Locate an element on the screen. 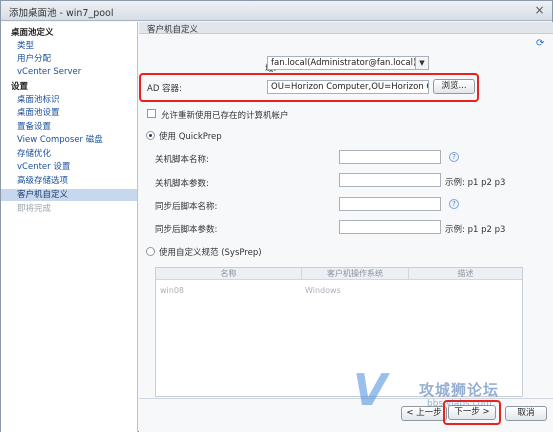  shutdown-script-name-input is located at coordinates (390, 157).